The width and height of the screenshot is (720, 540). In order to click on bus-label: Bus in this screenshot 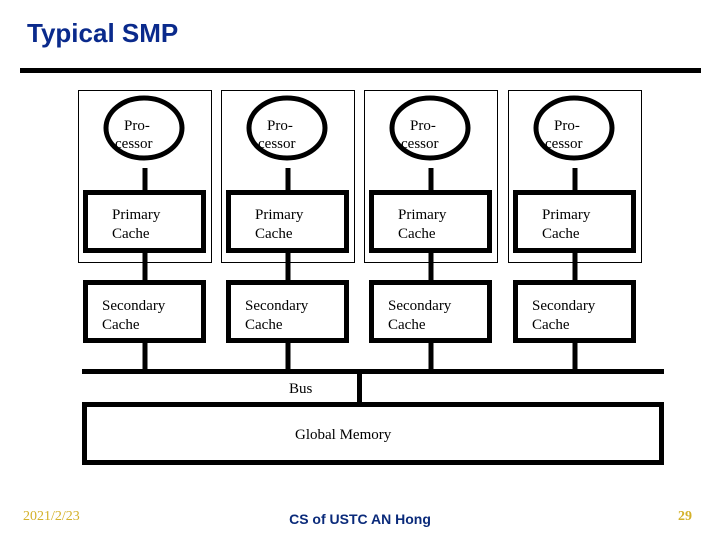, I will do `click(301, 389)`.